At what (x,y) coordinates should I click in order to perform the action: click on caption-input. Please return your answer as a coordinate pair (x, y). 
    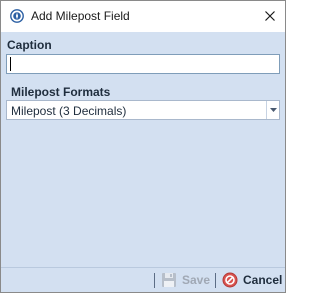
    Looking at the image, I should click on (143, 64).